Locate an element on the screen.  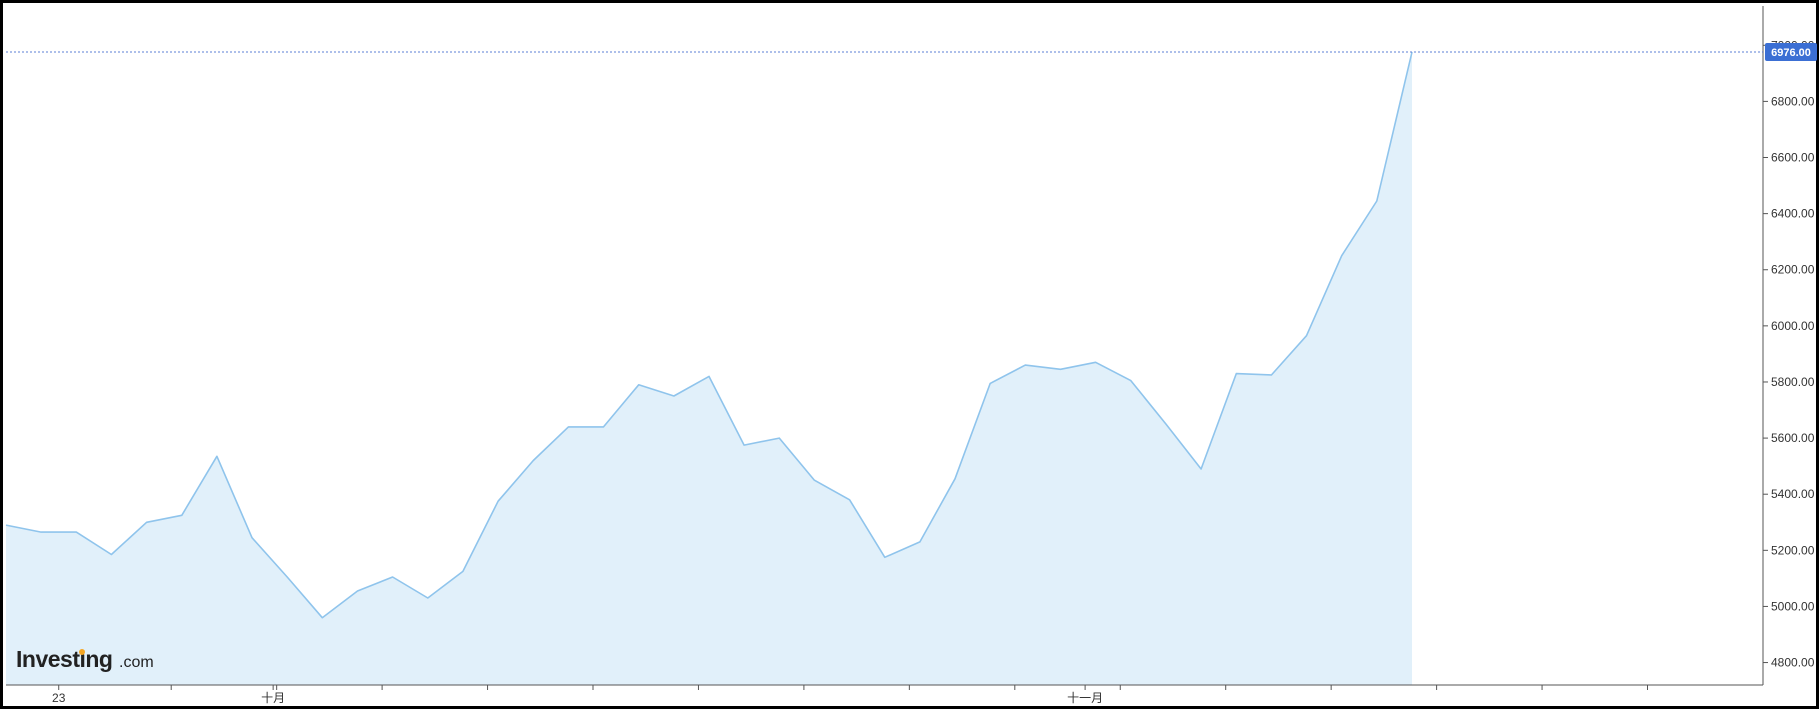
logo-suffix: .com is located at coordinates (136, 662).